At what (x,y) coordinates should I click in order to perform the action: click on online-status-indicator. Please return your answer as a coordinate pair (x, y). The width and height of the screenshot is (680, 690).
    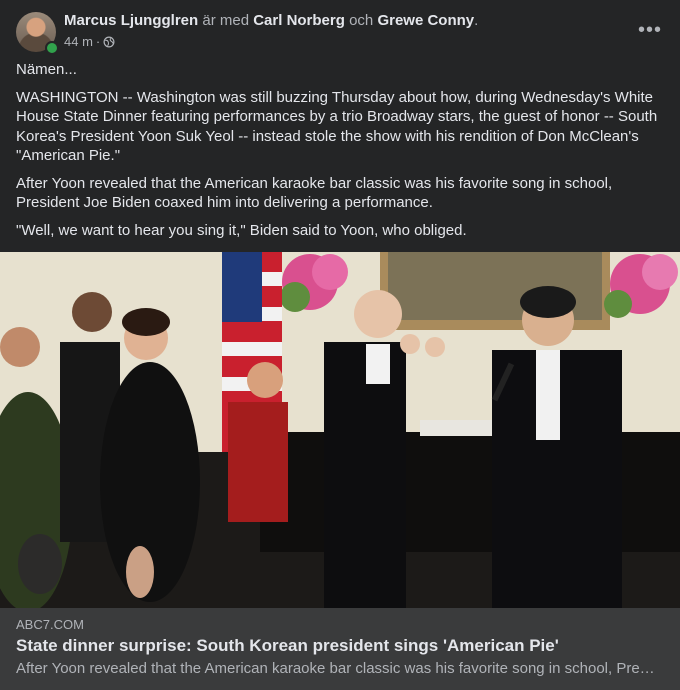
    Looking at the image, I should click on (52, 48).